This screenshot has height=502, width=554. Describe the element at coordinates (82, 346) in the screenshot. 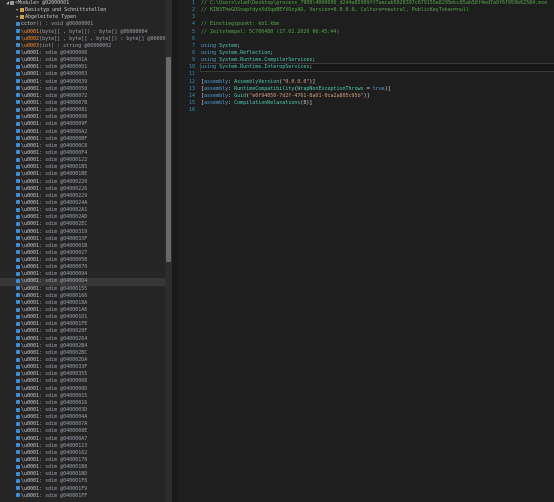

I see `tree-row: \u0001: sdim @040002B4` at that location.